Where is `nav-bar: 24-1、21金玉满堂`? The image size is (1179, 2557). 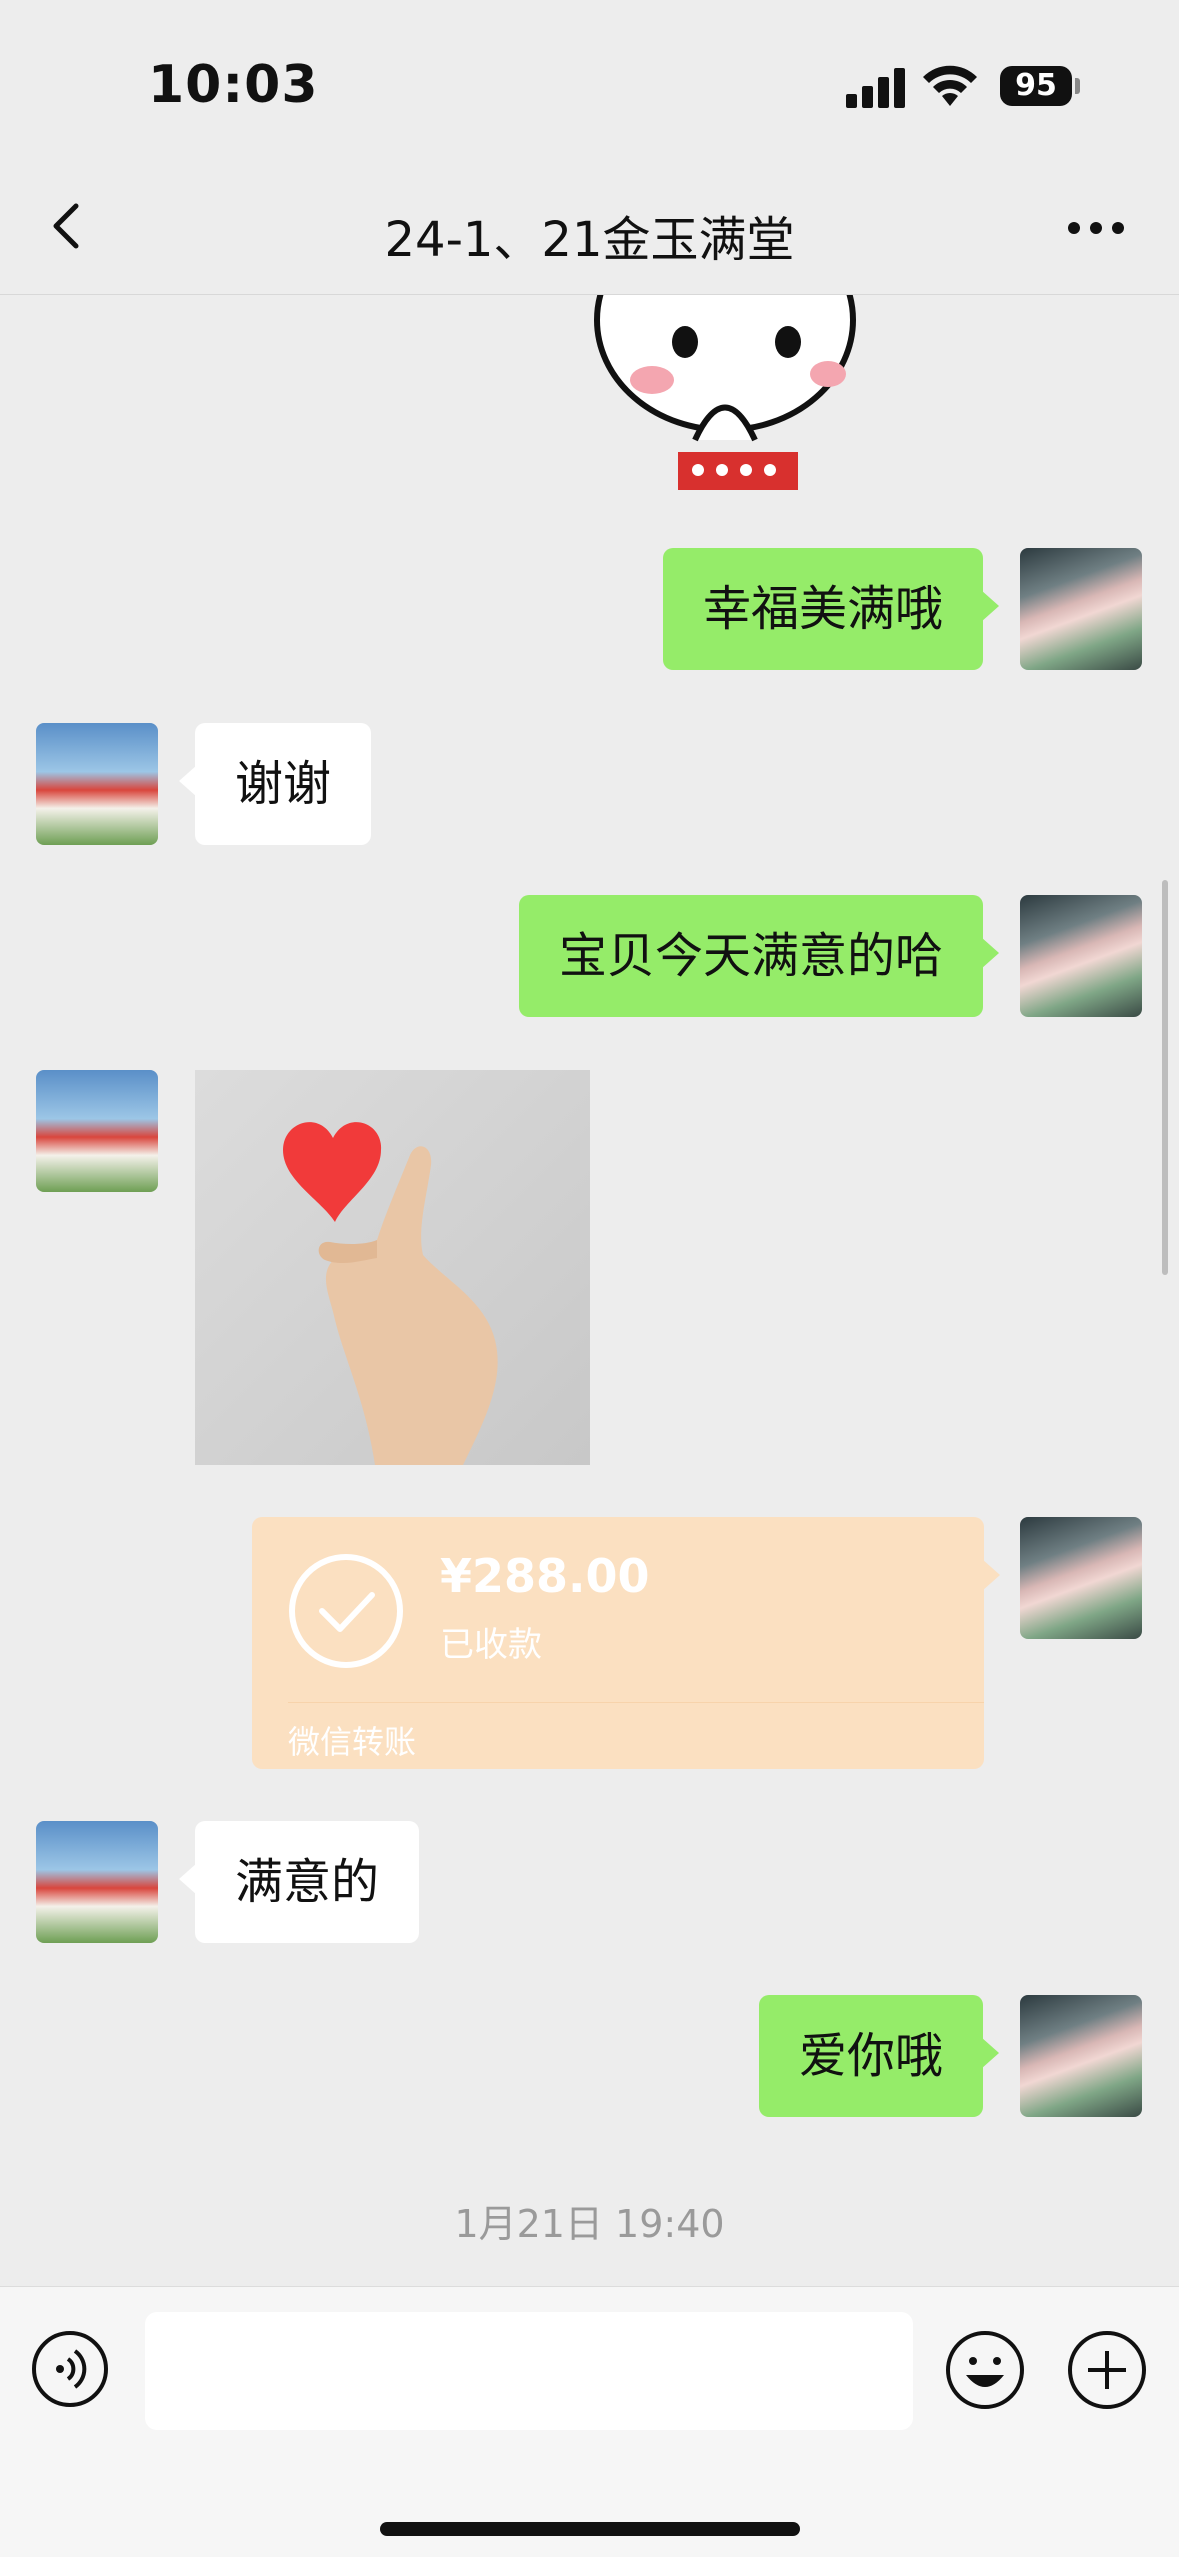
nav-bar: 24-1、21金玉满堂 is located at coordinates (589, 227).